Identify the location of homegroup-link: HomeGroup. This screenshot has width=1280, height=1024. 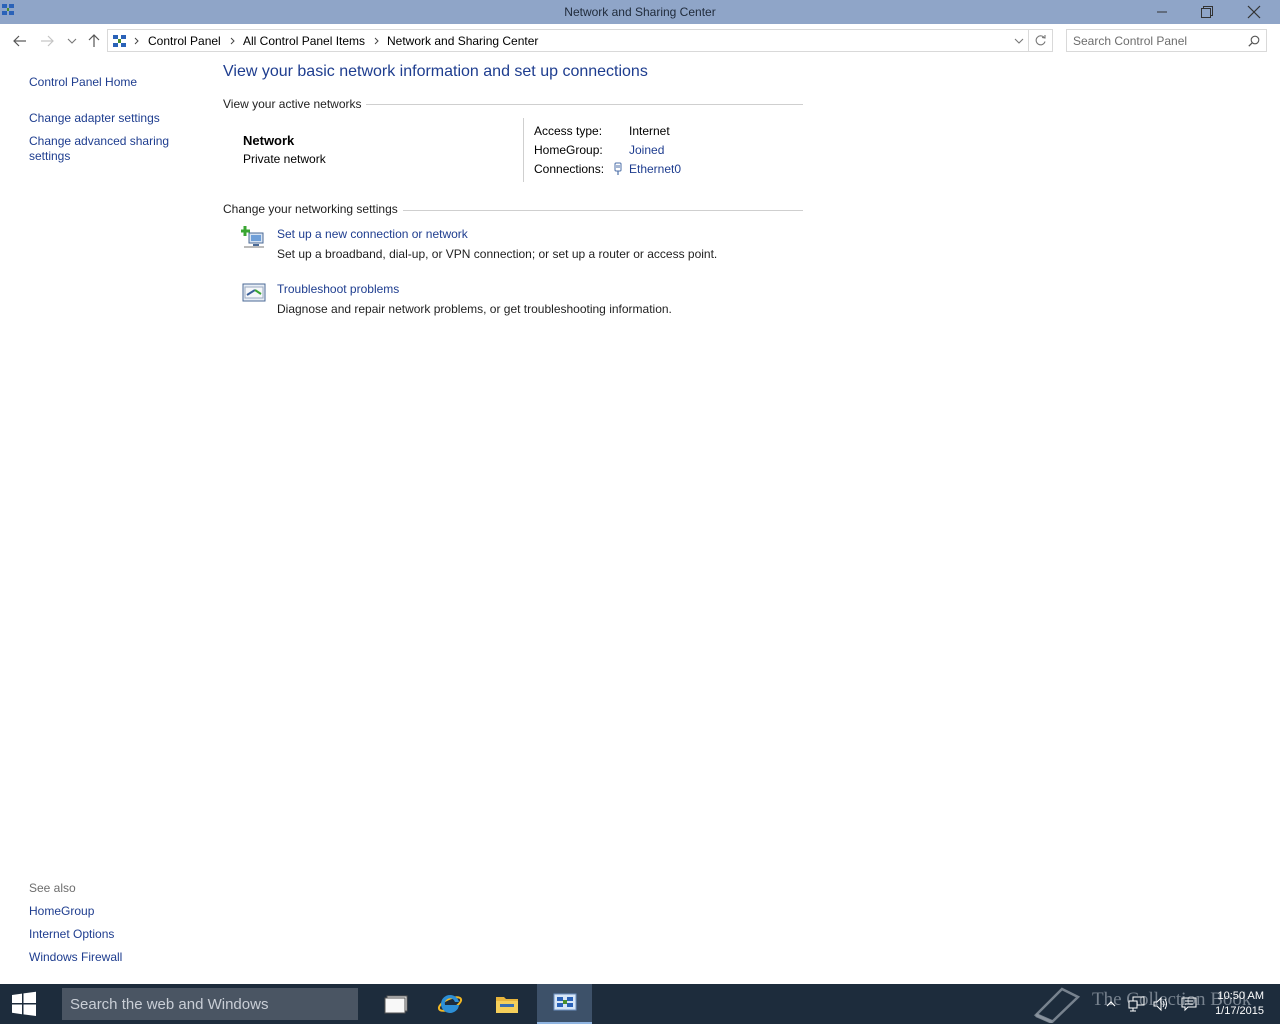
(61, 911).